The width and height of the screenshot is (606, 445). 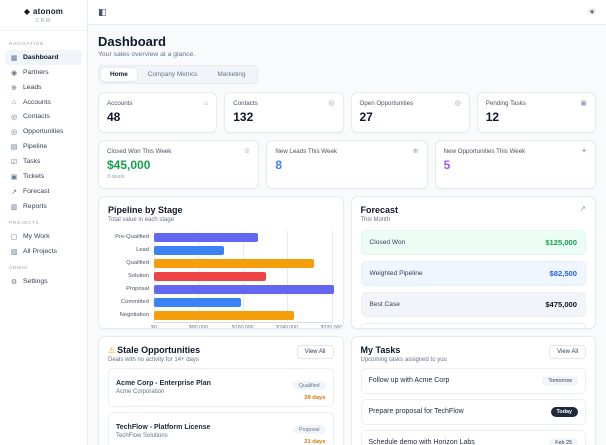 I want to click on chart-bar-solution, so click(x=210, y=276).